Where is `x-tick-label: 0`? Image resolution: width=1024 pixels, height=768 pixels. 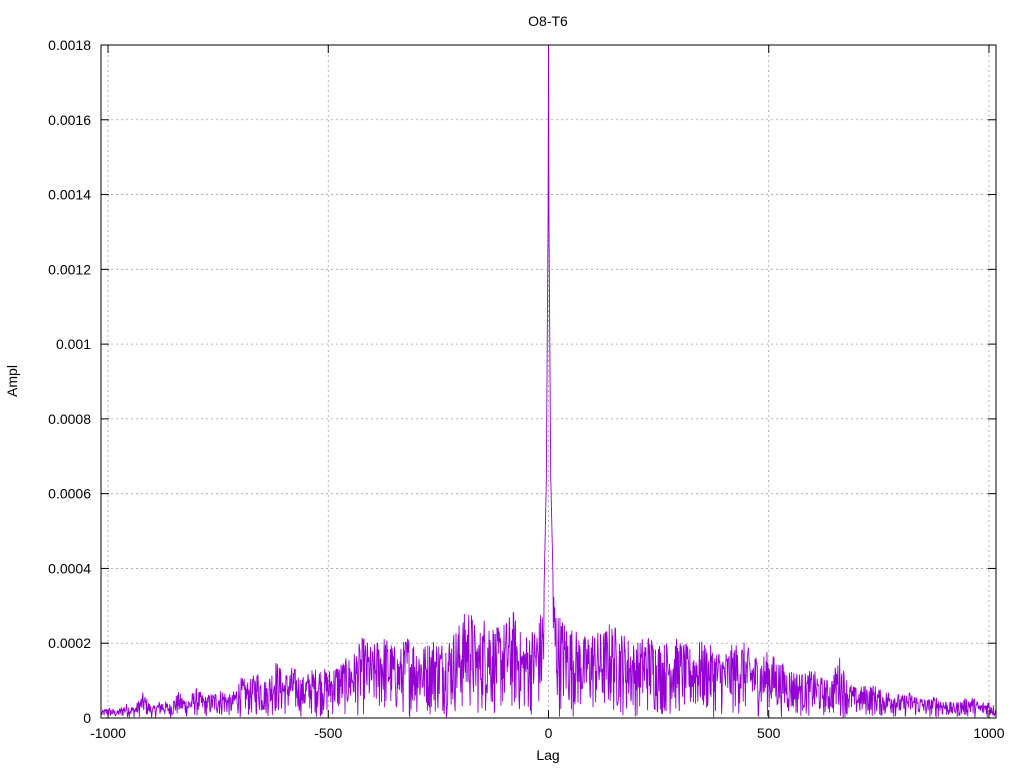 x-tick-label: 0 is located at coordinates (549, 733).